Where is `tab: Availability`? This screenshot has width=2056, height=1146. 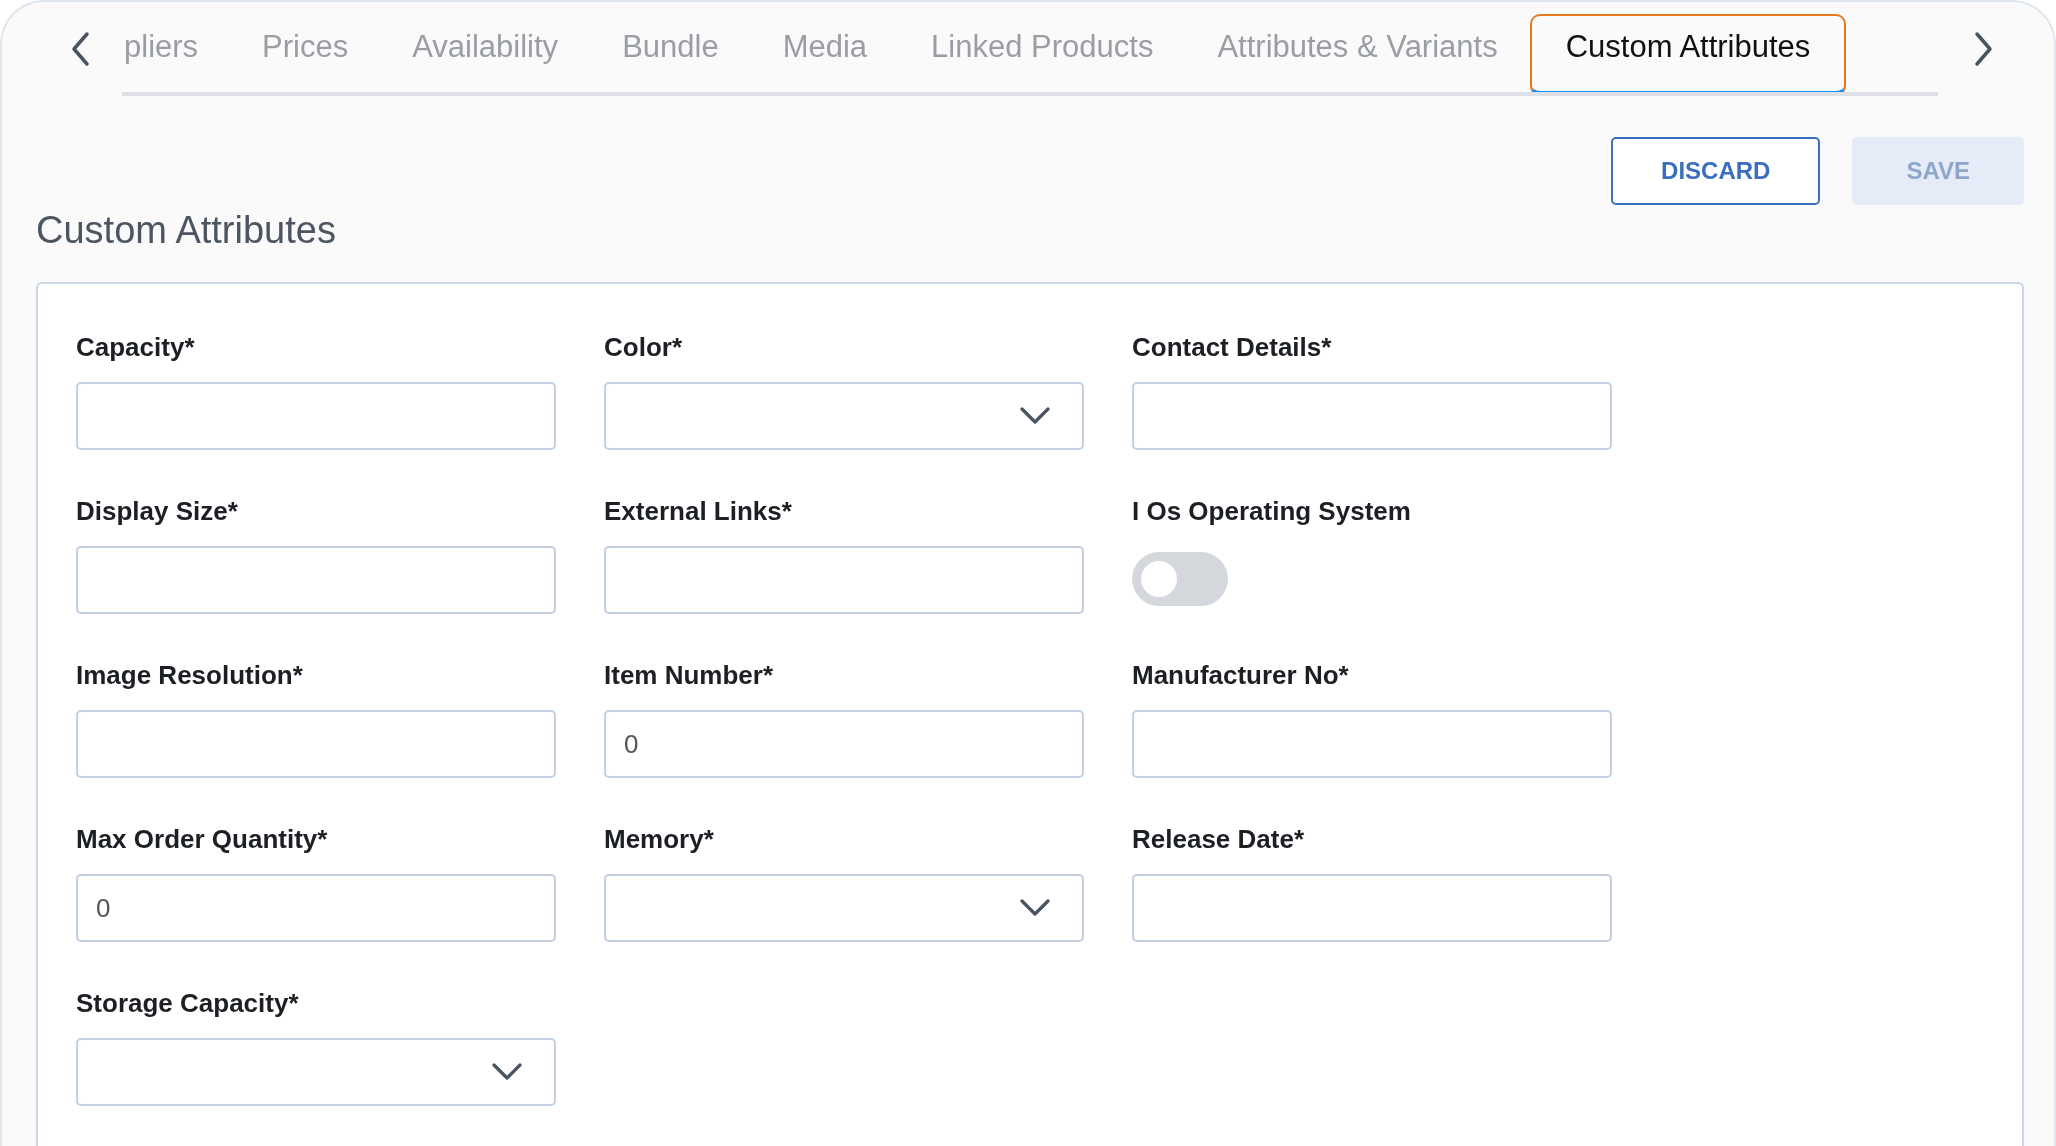 tab: Availability is located at coordinates (485, 47).